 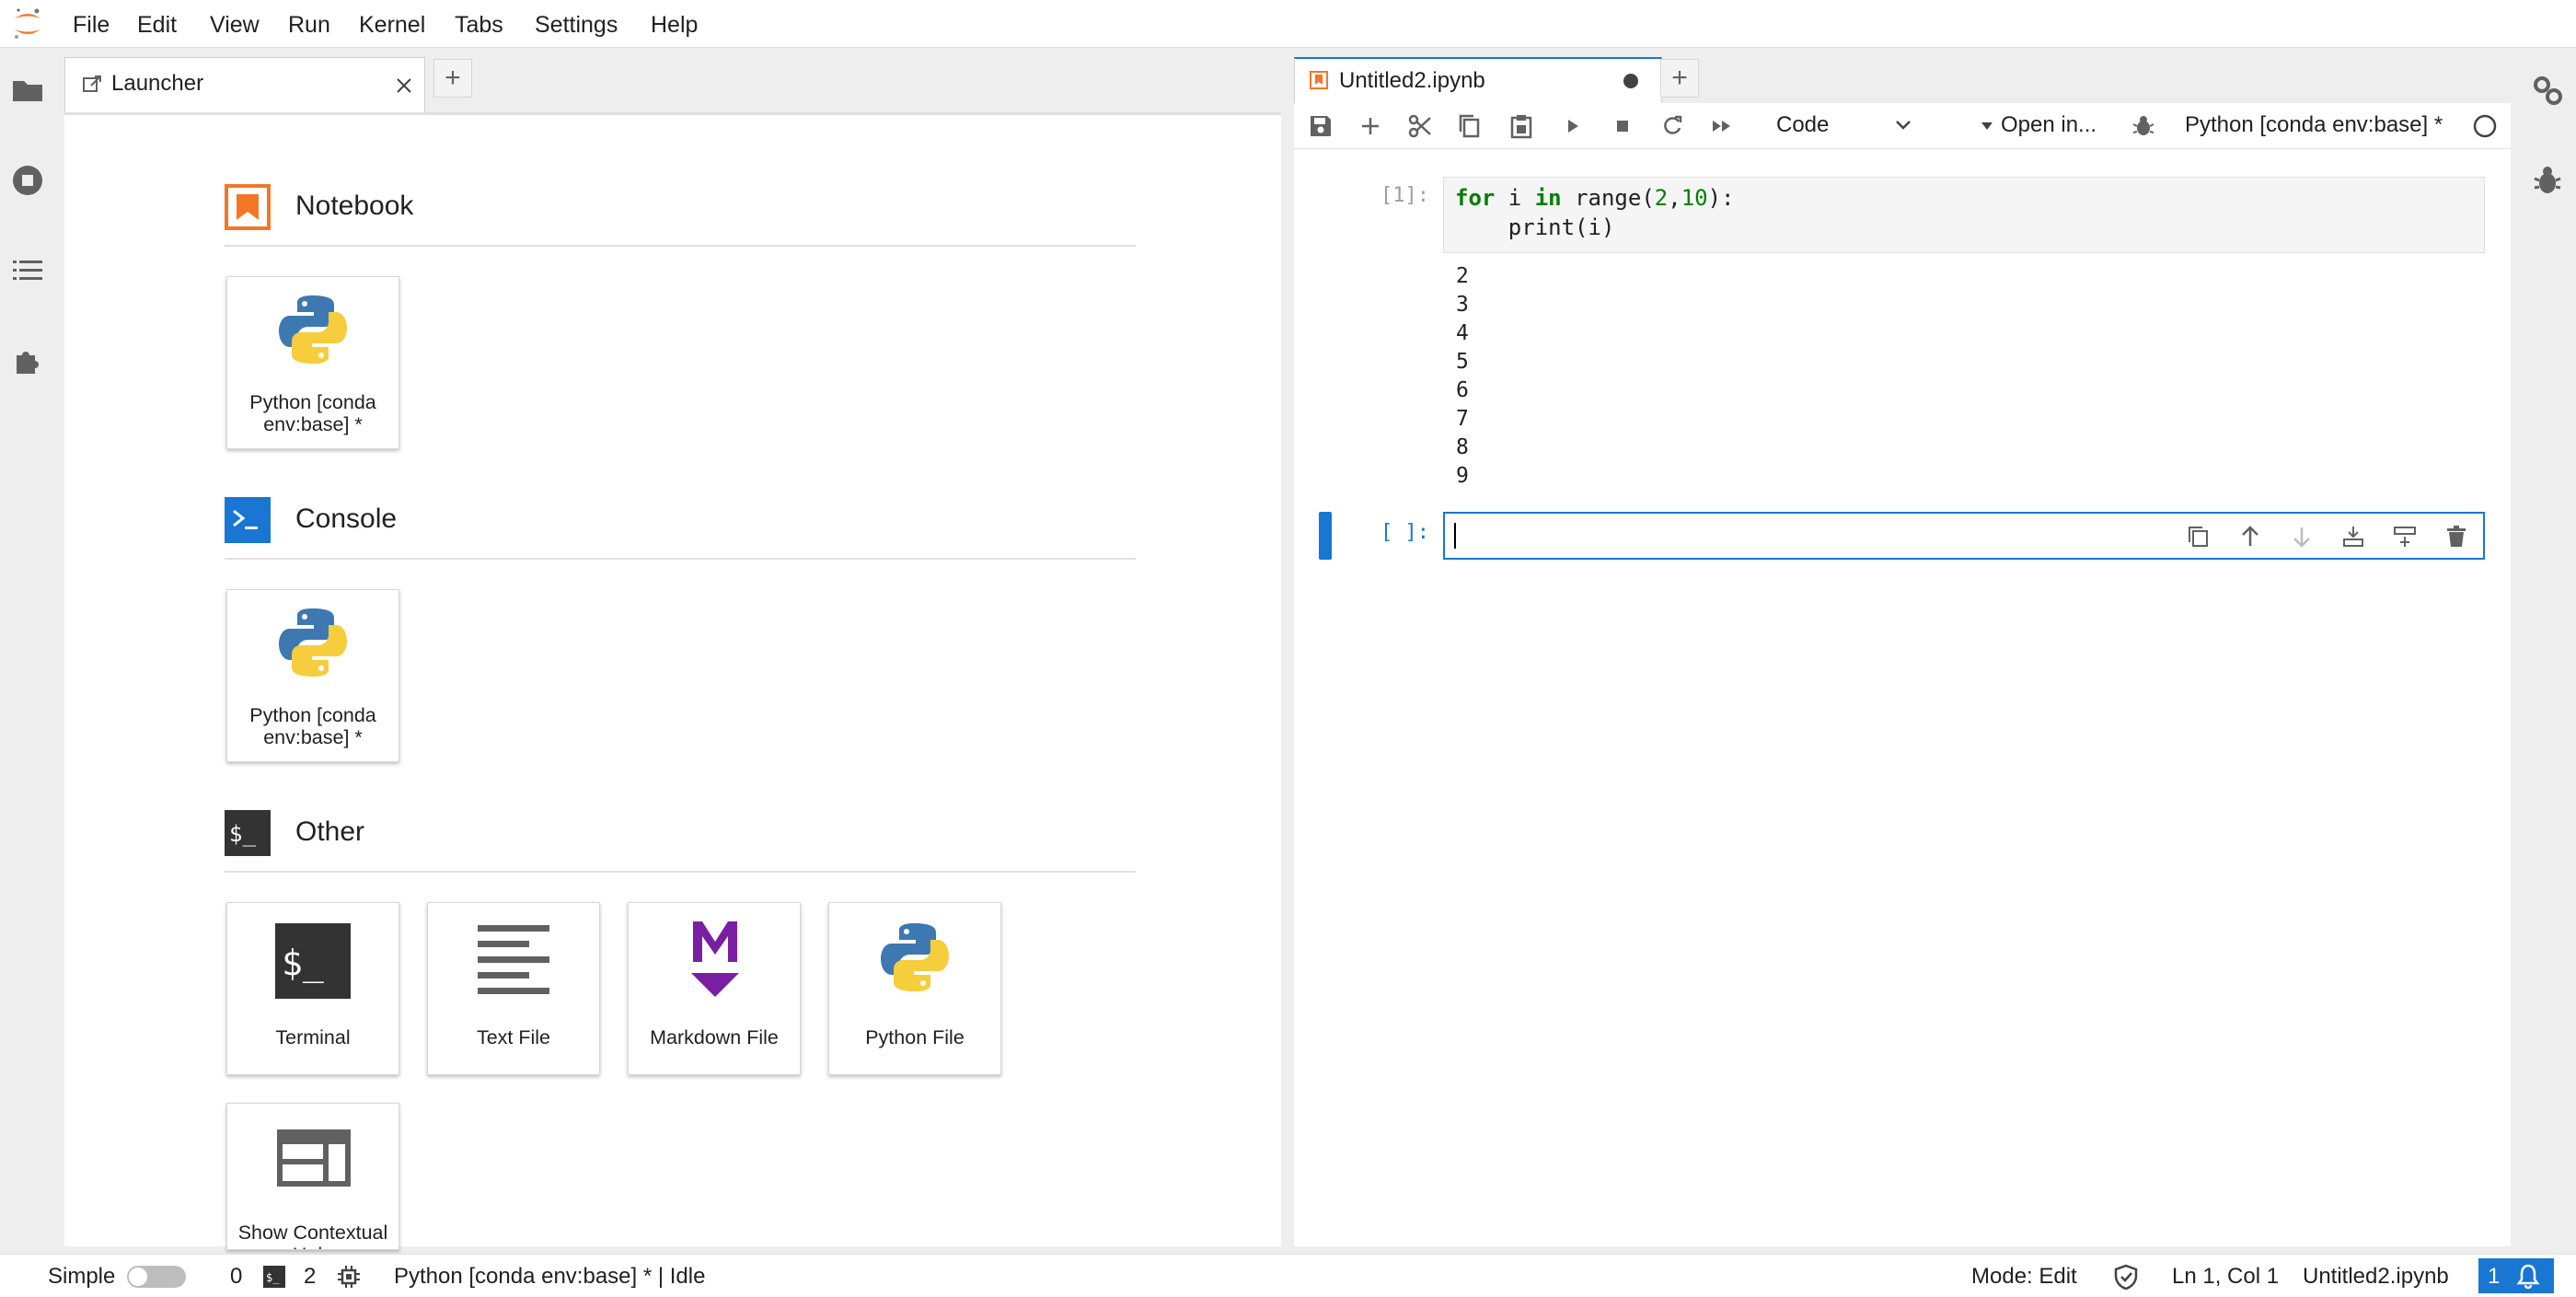 I want to click on code-cell-input-active, so click(x=1964, y=536).